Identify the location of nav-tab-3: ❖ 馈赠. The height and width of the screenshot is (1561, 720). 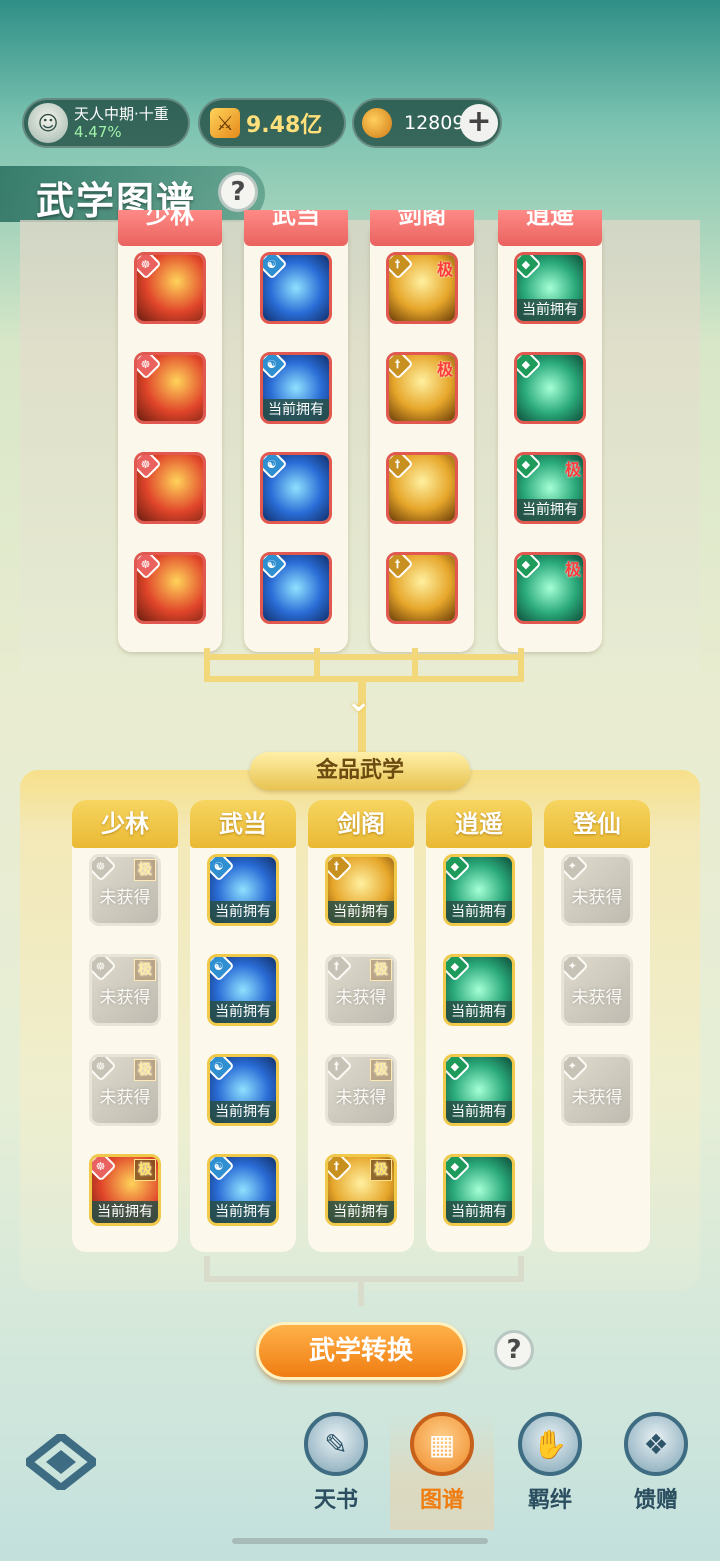
(656, 1471).